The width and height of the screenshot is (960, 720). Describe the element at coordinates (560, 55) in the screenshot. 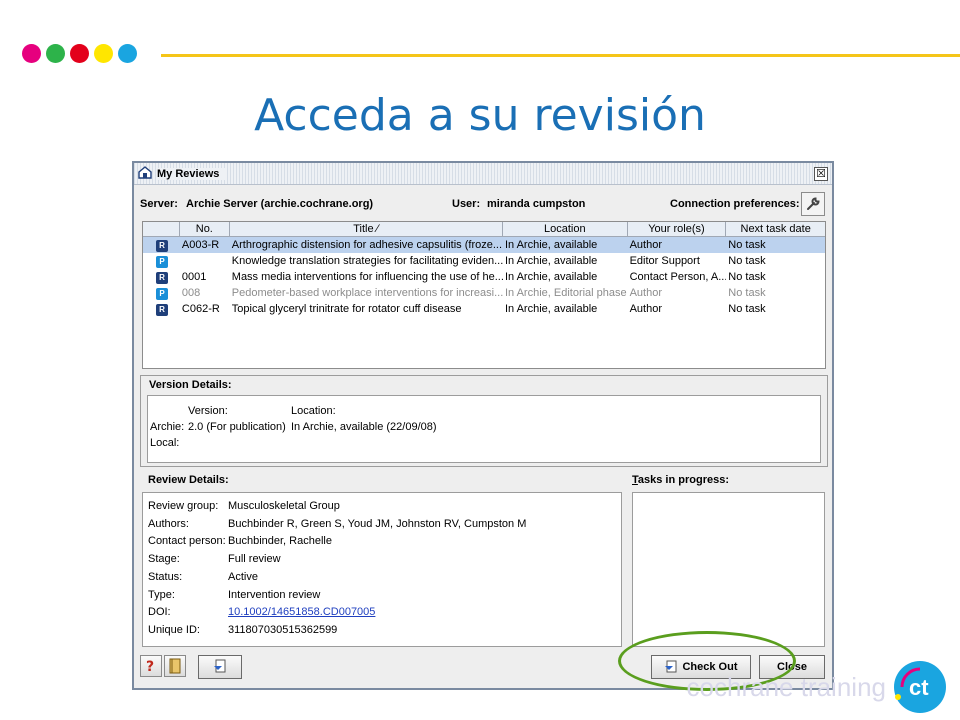

I see `header-rule` at that location.